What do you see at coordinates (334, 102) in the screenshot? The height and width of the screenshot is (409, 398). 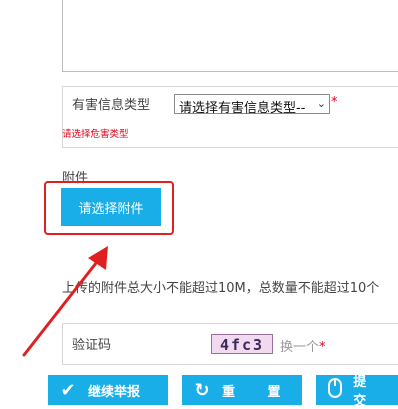 I see `harm-type-required-mark: *` at bounding box center [334, 102].